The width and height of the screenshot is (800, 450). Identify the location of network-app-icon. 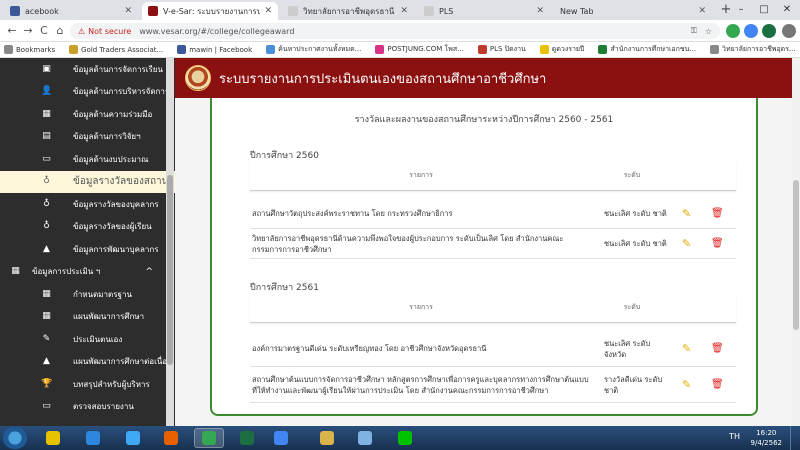
(365, 438).